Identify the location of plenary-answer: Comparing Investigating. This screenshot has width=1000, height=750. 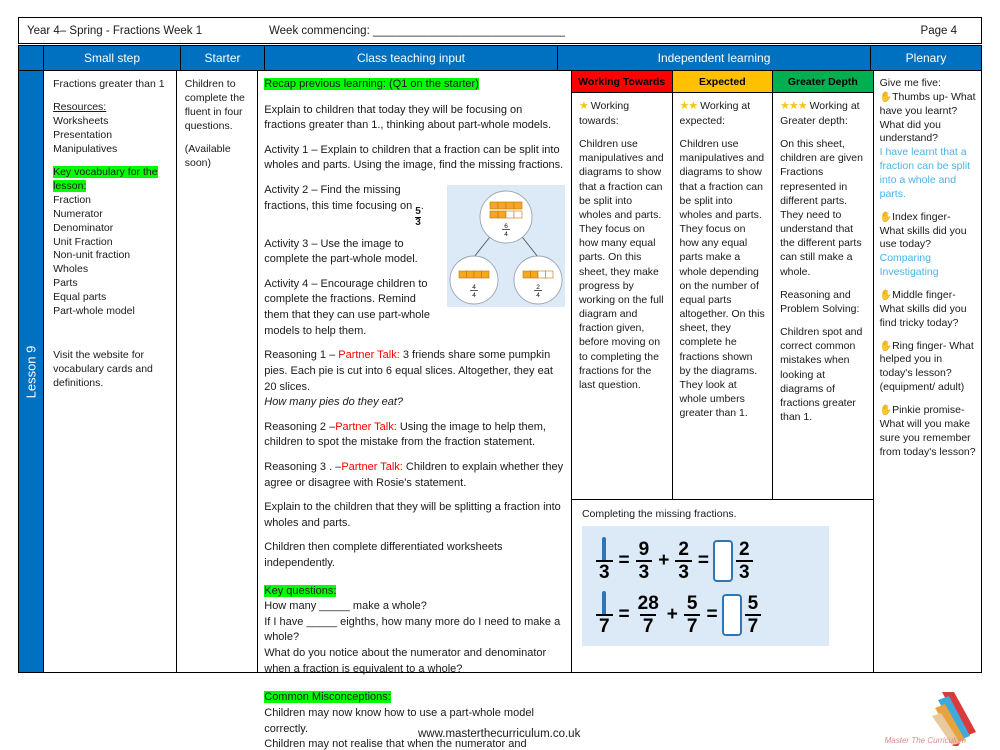
(909, 265).